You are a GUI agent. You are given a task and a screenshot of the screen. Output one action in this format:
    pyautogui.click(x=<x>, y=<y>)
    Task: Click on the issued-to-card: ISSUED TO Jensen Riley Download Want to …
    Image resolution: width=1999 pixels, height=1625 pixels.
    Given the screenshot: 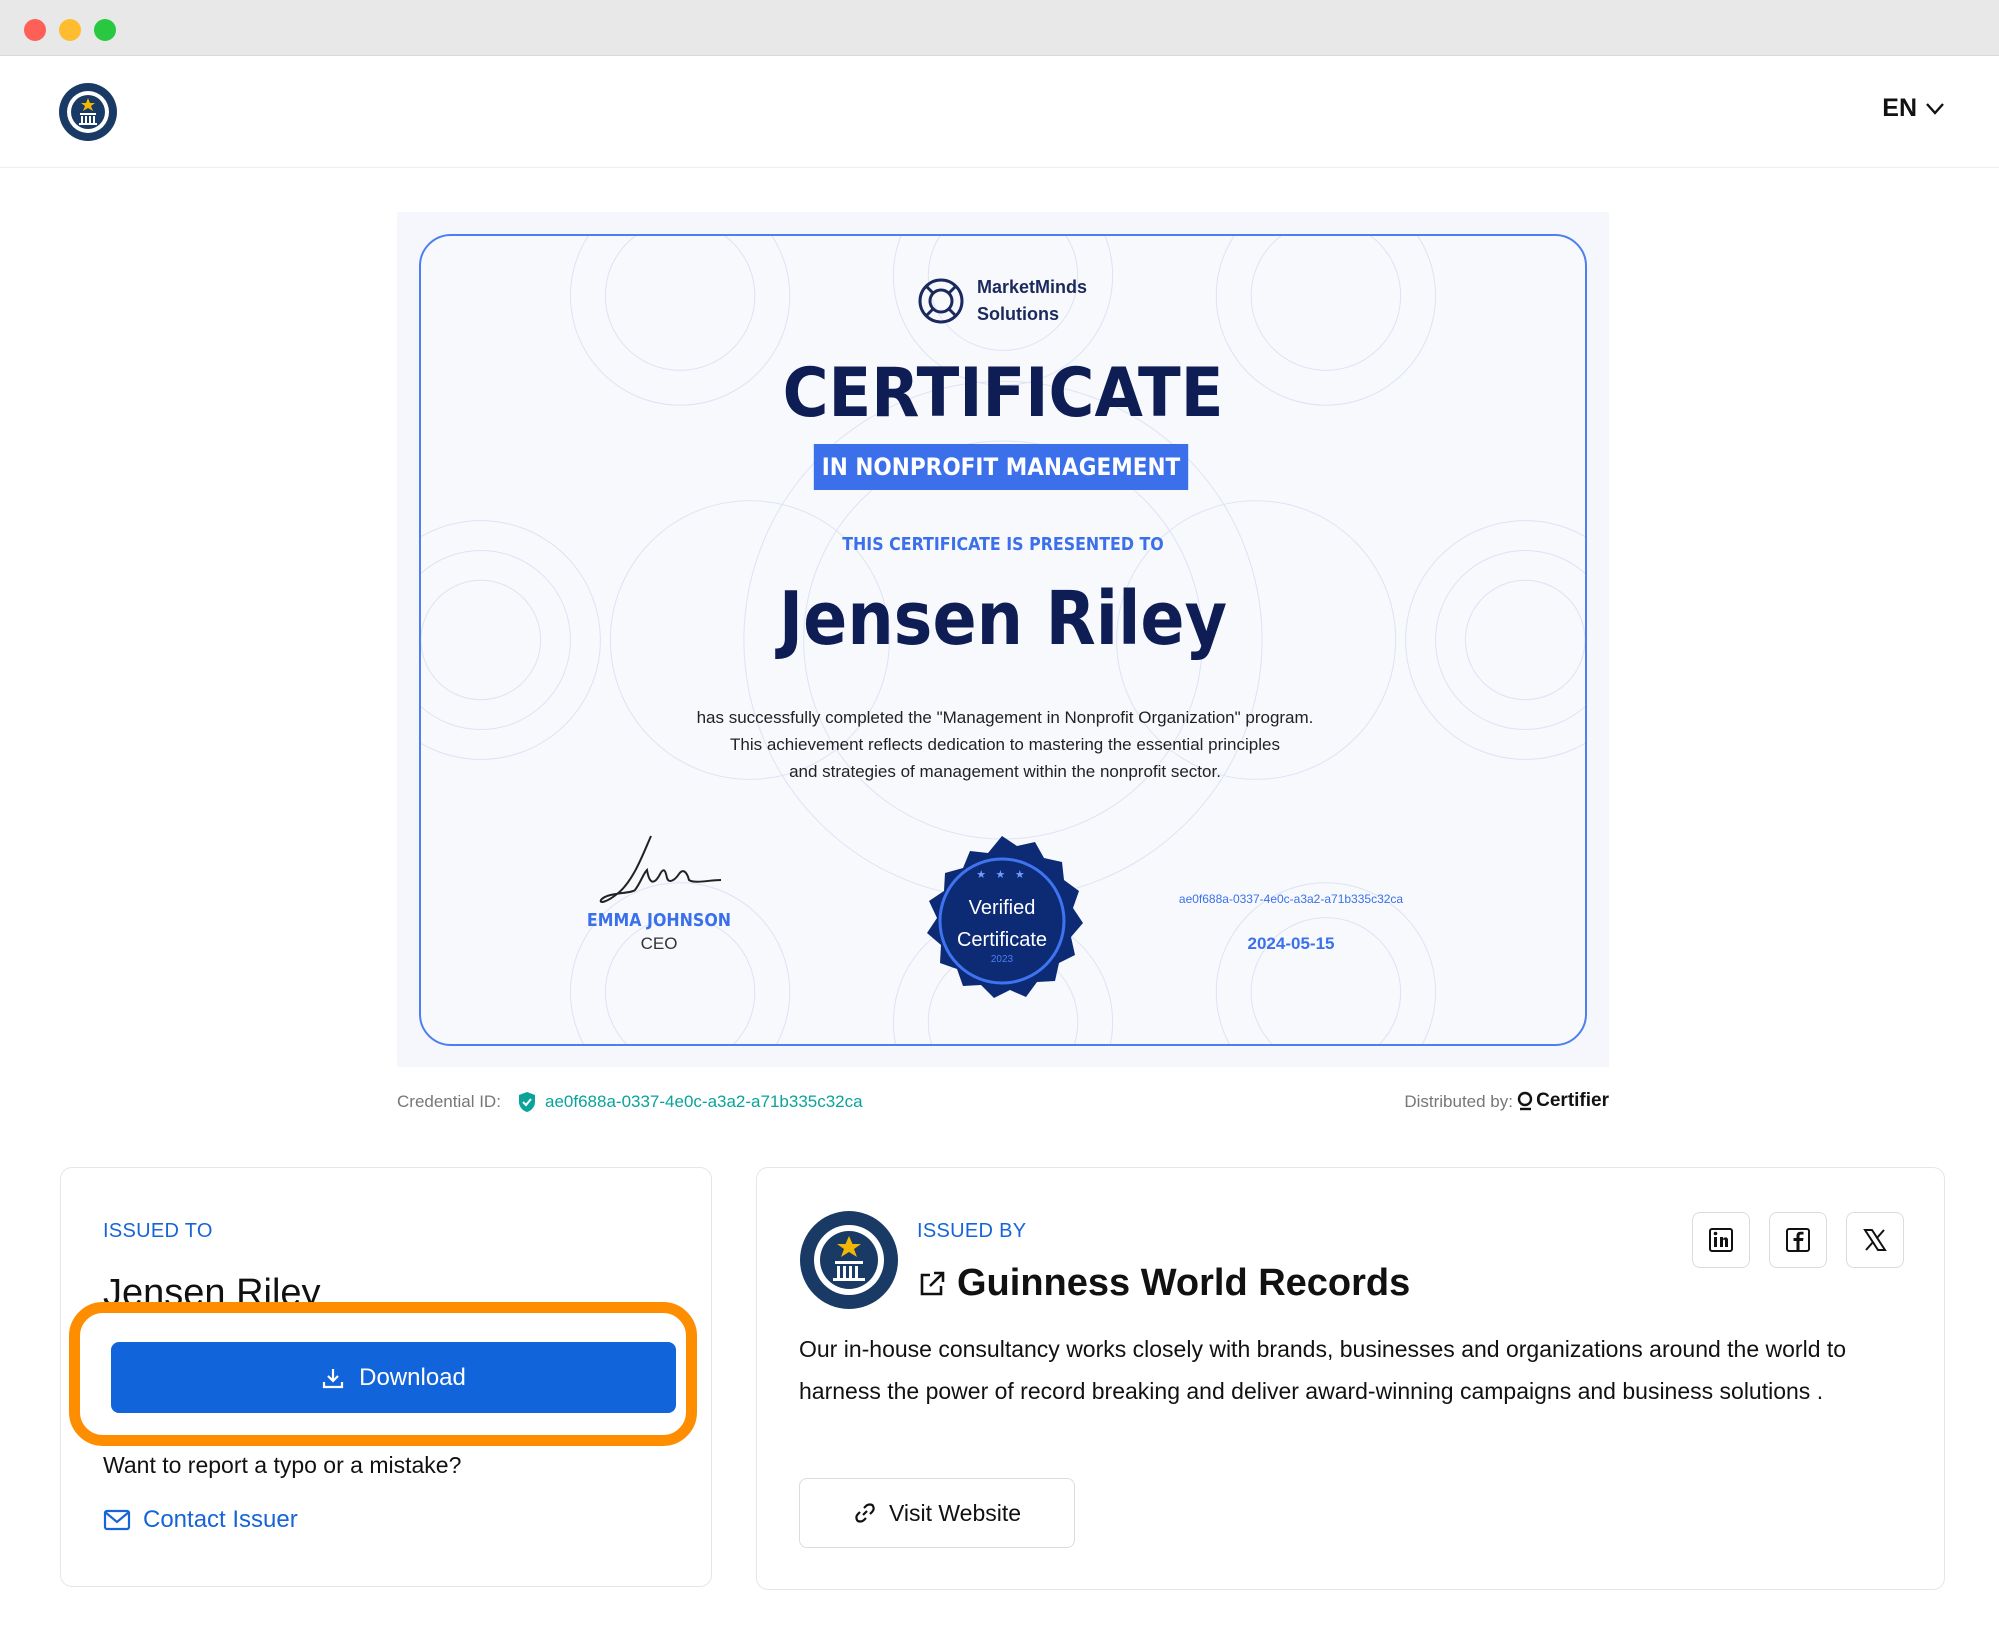 What is the action you would take?
    pyautogui.click(x=386, y=1377)
    